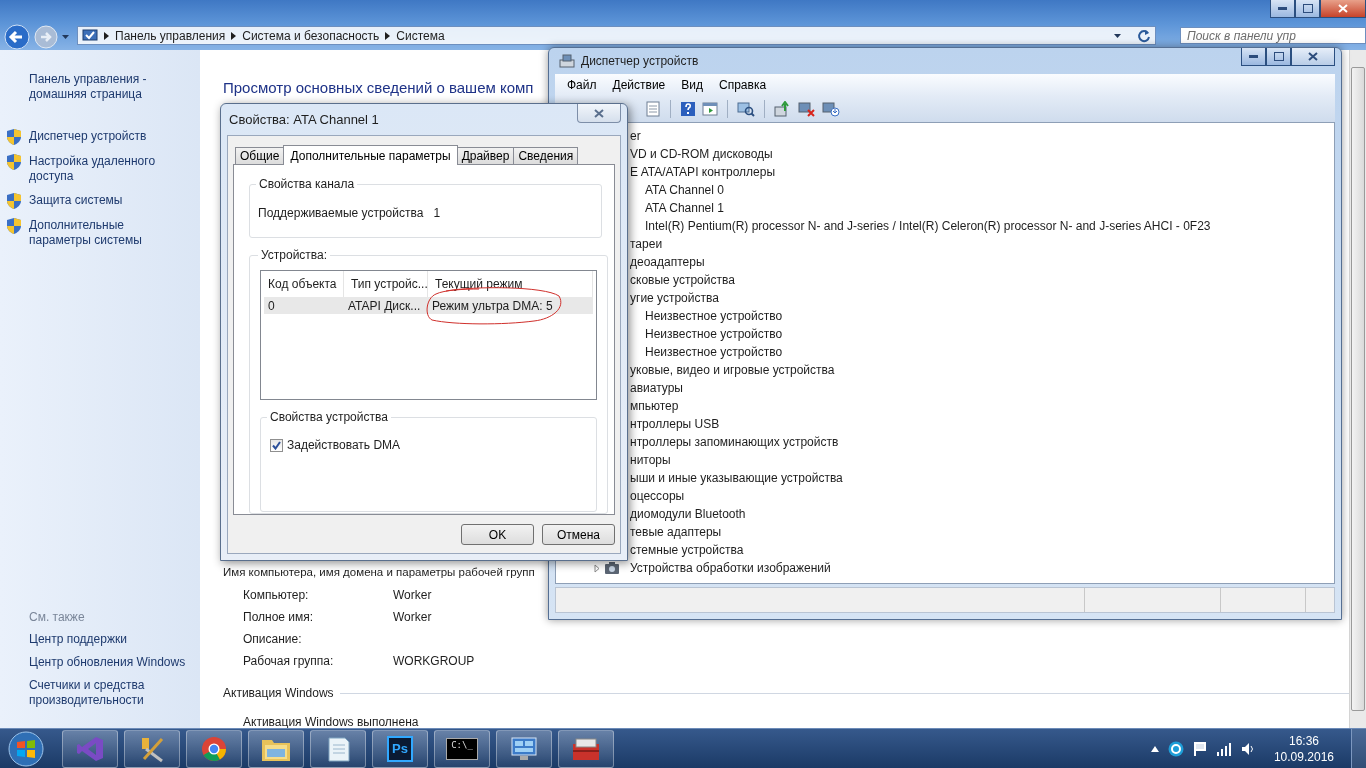  What do you see at coordinates (635, 136) in the screenshot?
I see `tree-item: er` at bounding box center [635, 136].